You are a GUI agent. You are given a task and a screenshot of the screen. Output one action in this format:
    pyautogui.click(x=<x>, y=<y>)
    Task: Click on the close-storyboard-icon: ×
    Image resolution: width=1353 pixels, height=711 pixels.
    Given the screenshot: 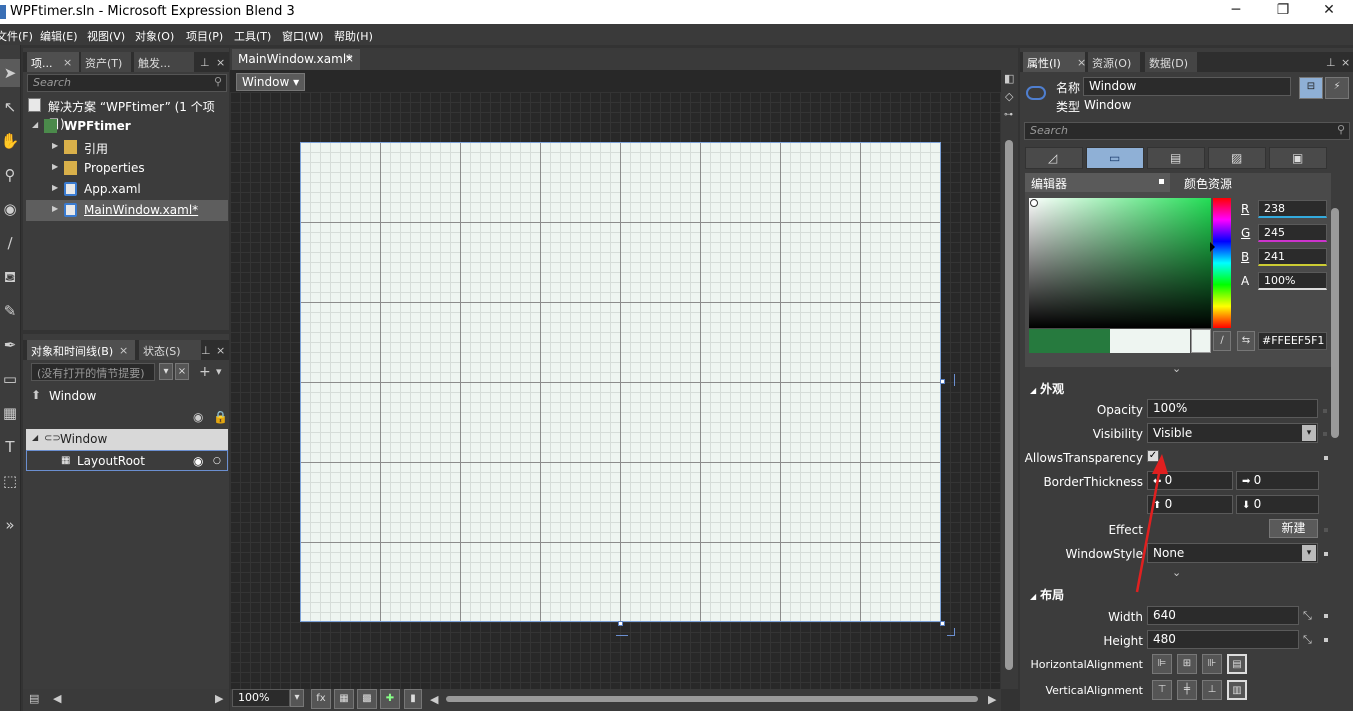 What is the action you would take?
    pyautogui.click(x=182, y=371)
    